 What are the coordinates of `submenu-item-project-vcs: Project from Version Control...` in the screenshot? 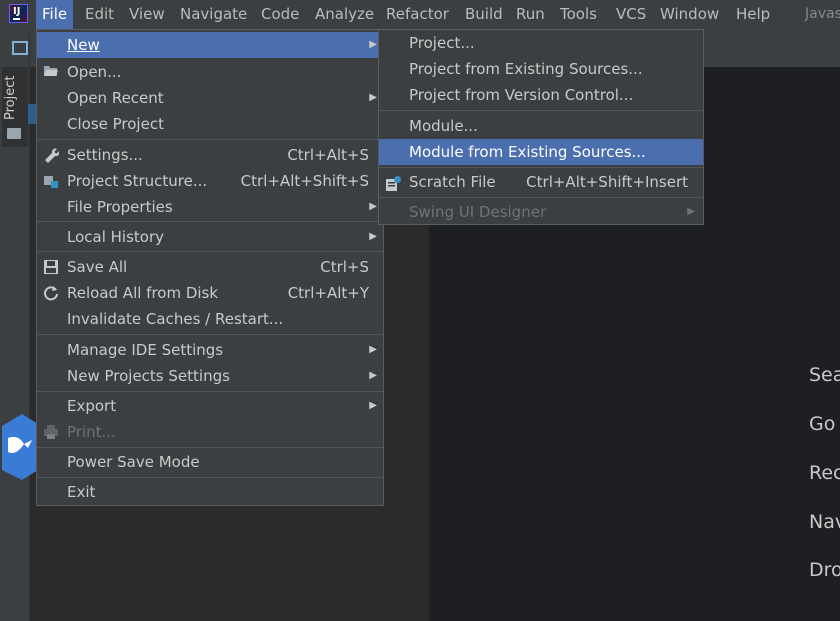 It's located at (541, 95).